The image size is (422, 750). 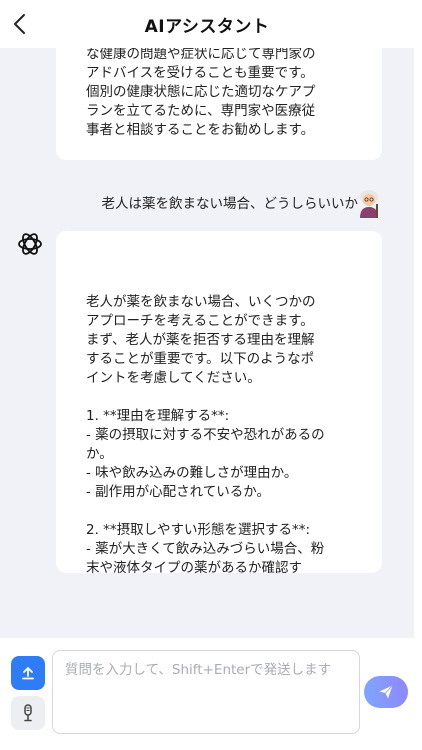 I want to click on voice-input-button, so click(x=28, y=713).